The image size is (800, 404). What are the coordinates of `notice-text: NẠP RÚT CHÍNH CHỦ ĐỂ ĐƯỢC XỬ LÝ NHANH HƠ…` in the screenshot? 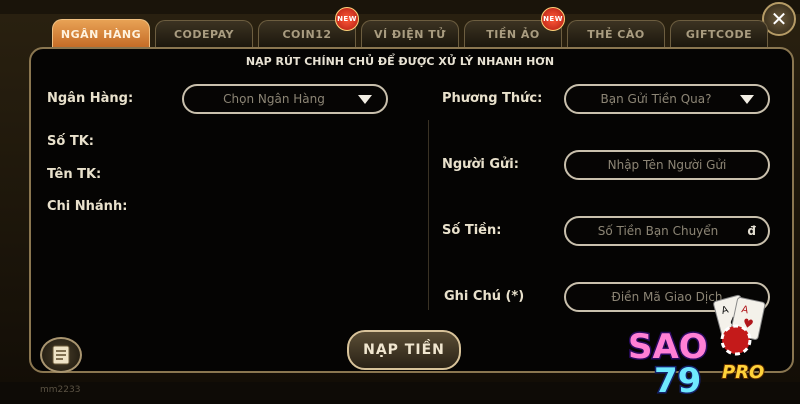 It's located at (400, 61).